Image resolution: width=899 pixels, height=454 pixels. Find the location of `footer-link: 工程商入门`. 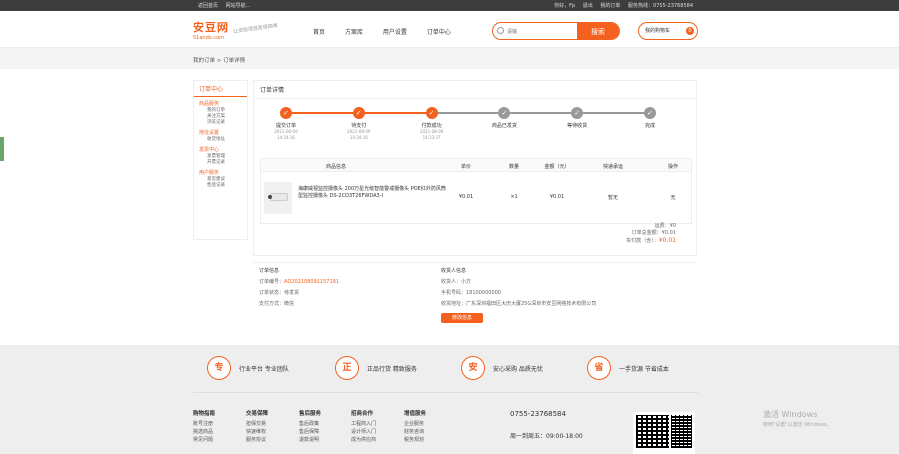

footer-link: 工程商入门 is located at coordinates (363, 424).